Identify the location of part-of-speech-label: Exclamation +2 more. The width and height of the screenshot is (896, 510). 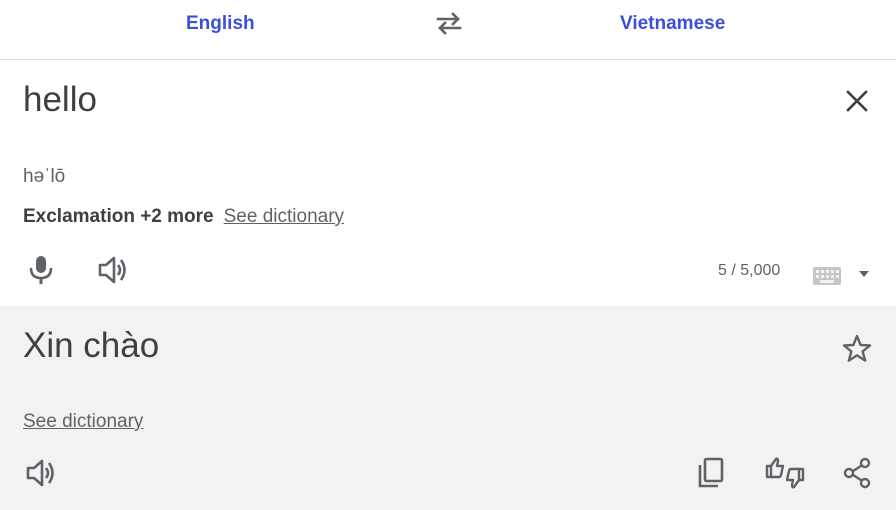
(118, 216).